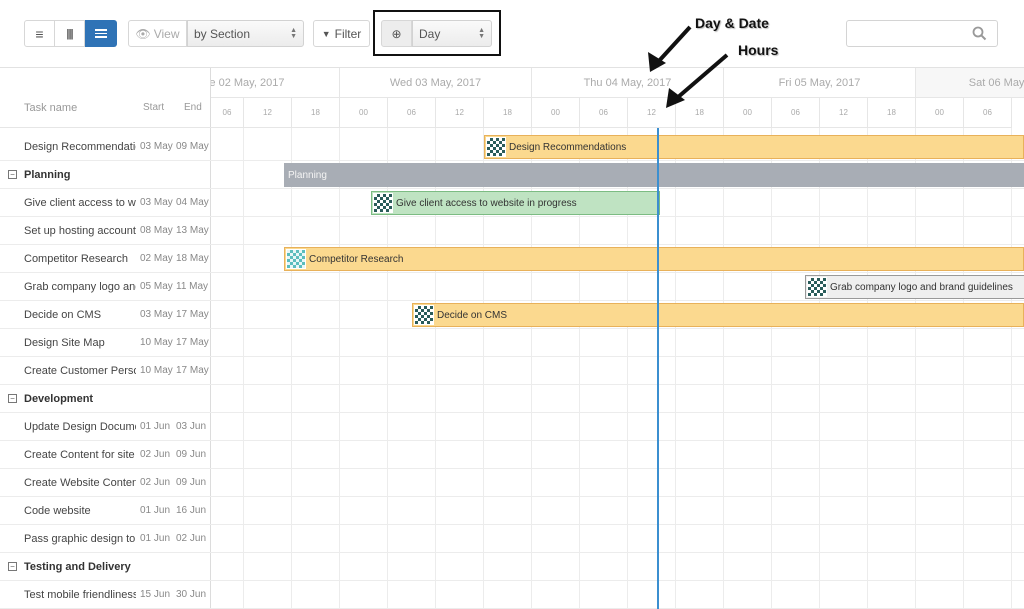 This screenshot has width=1024, height=609. What do you see at coordinates (105, 315) in the screenshot?
I see `task-row: Decide on CMS 03 May 17 May` at bounding box center [105, 315].